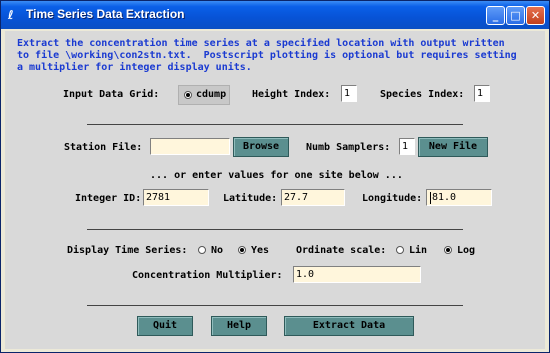  Describe the element at coordinates (349, 326) in the screenshot. I see `extract-data-button: Extract Data` at that location.